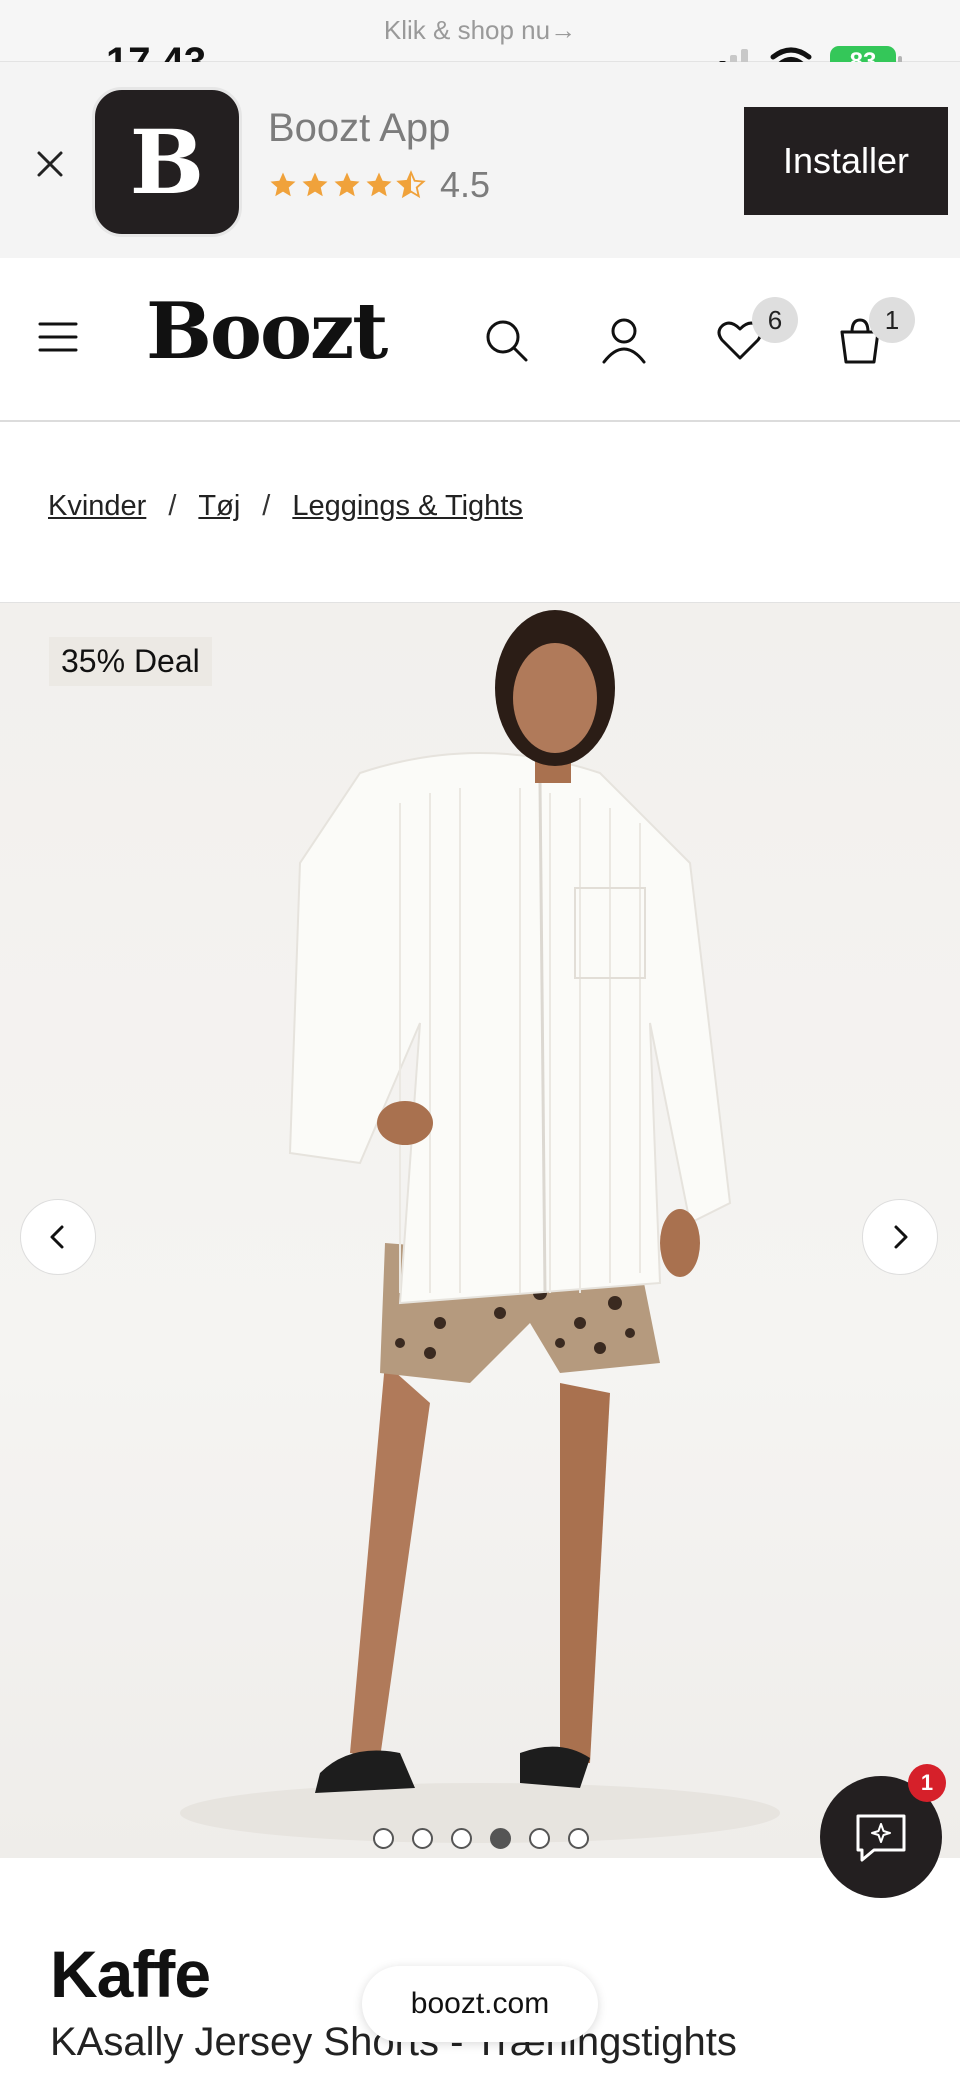 This screenshot has width=960, height=2078. What do you see at coordinates (480, 160) in the screenshot?
I see `app-install-banner: B Boozt App 4.5 Installer` at bounding box center [480, 160].